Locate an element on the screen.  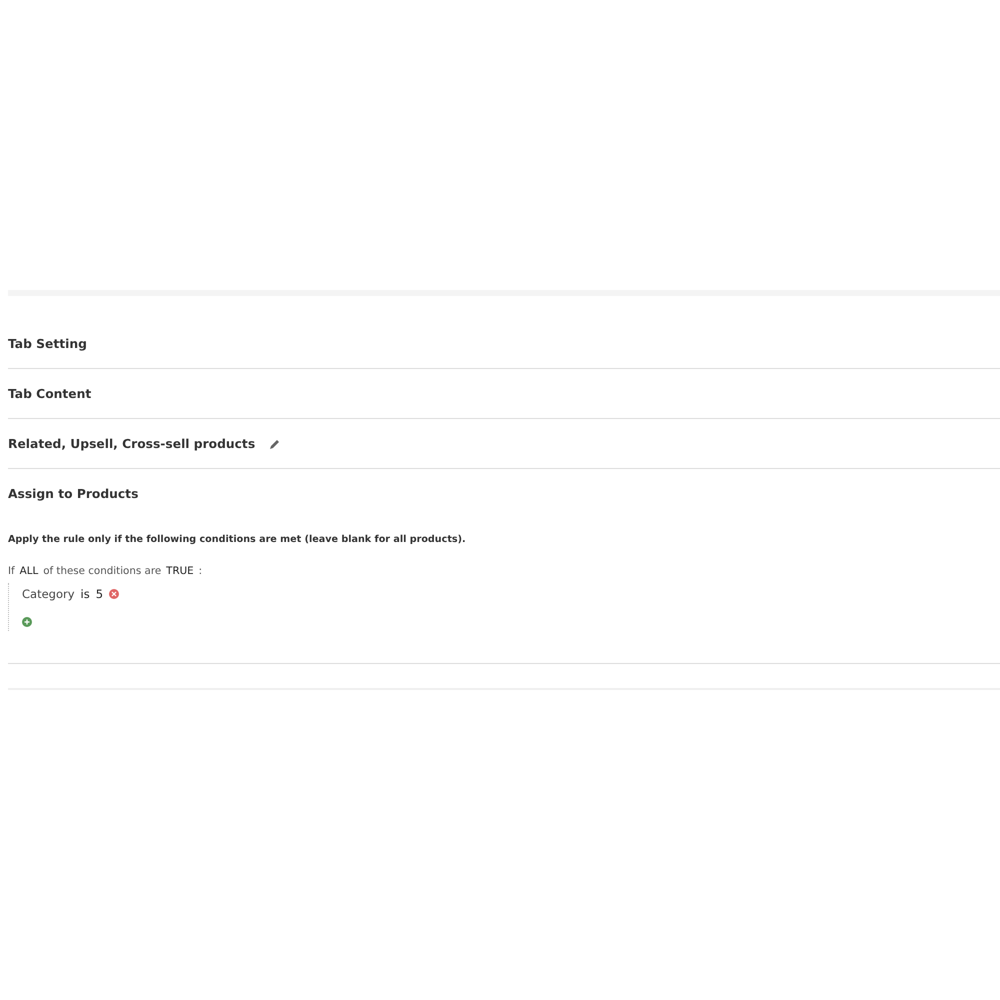
value-link: 5 is located at coordinates (100, 594).